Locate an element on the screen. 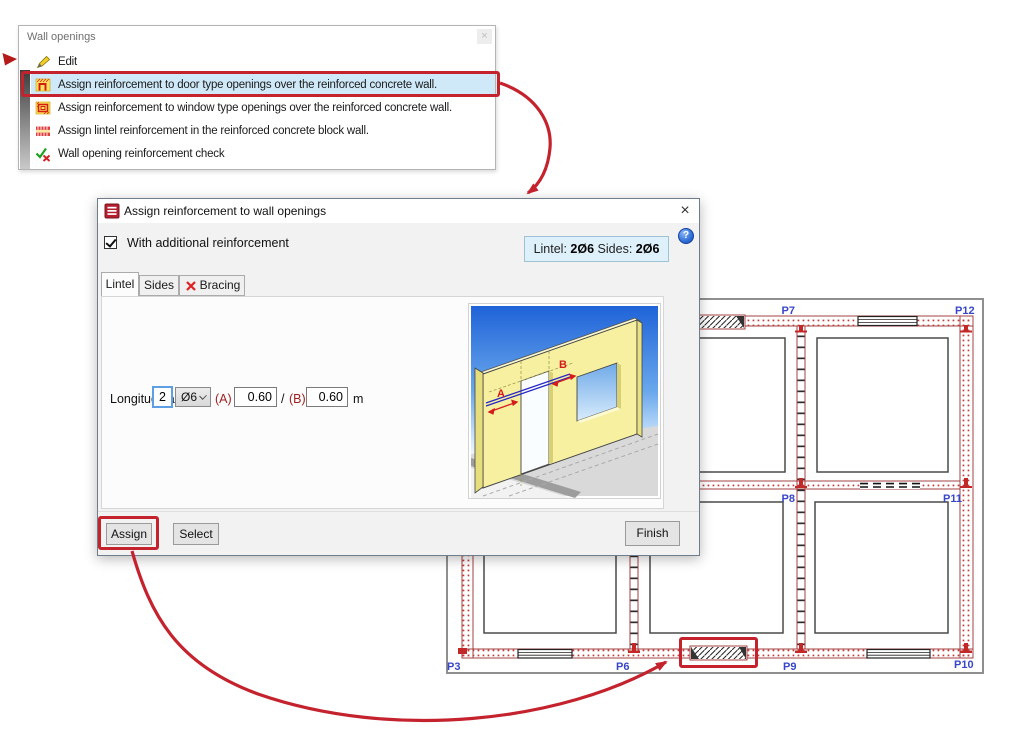 Image resolution: width=1024 pixels, height=736 pixels. b-label: (B) is located at coordinates (297, 399).